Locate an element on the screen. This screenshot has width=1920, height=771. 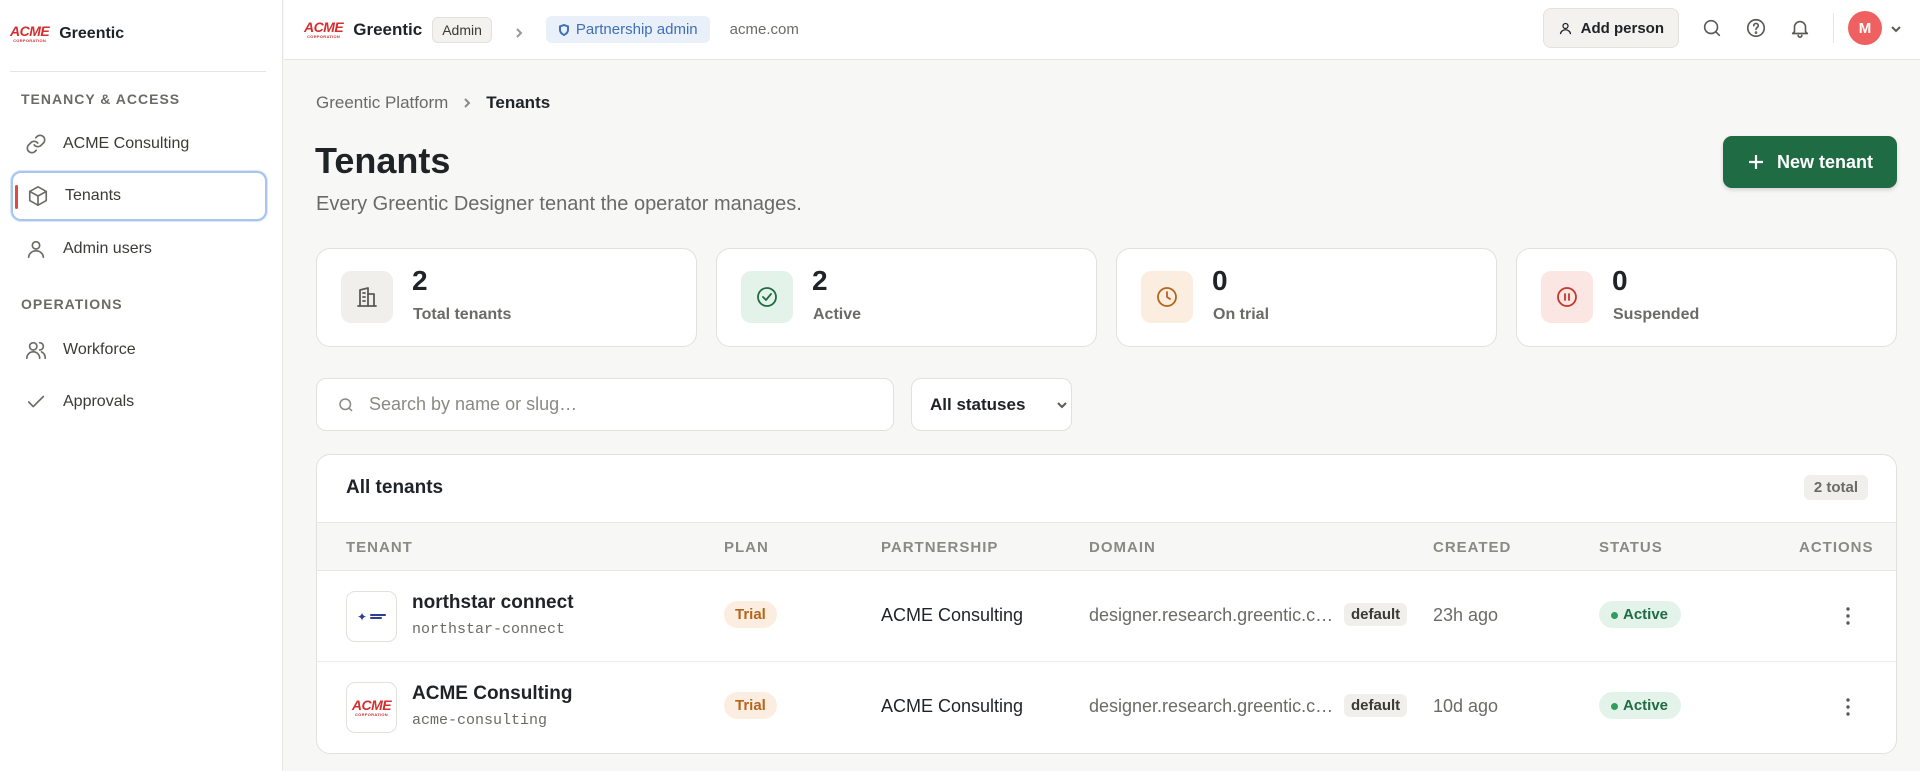
status-filter-select: All statuses is located at coordinates (991, 404).